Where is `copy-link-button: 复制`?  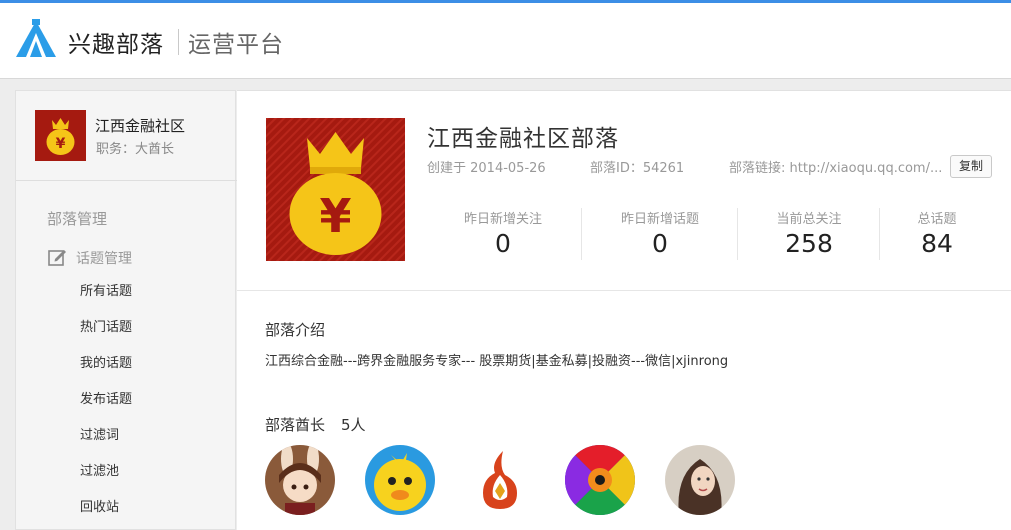 copy-link-button: 复制 is located at coordinates (971, 166).